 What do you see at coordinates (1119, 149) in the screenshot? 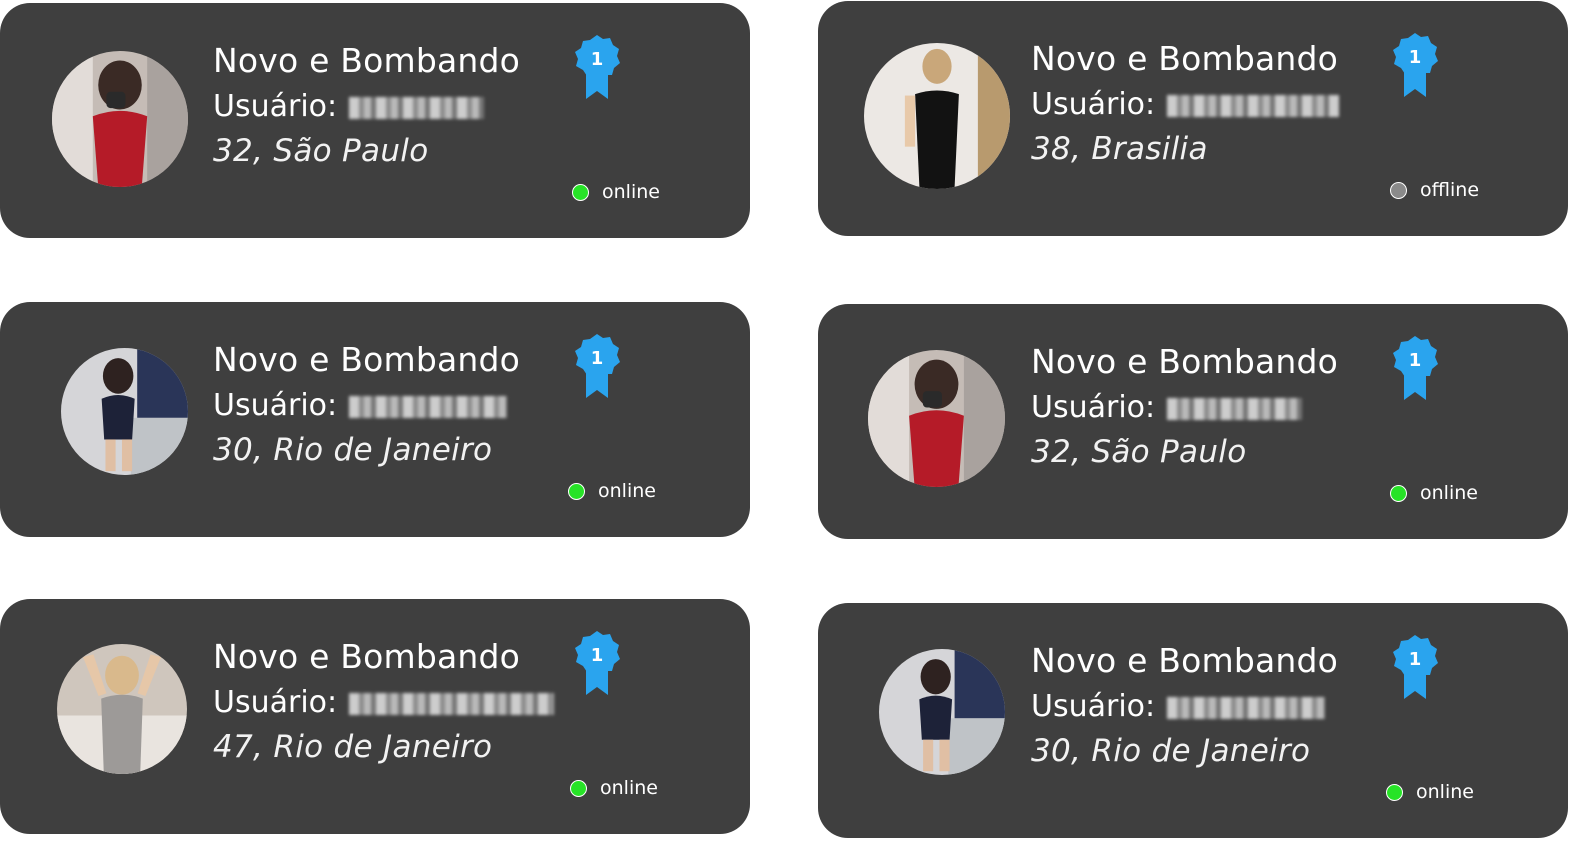
I see `age-location: 38, Brasilia` at bounding box center [1119, 149].